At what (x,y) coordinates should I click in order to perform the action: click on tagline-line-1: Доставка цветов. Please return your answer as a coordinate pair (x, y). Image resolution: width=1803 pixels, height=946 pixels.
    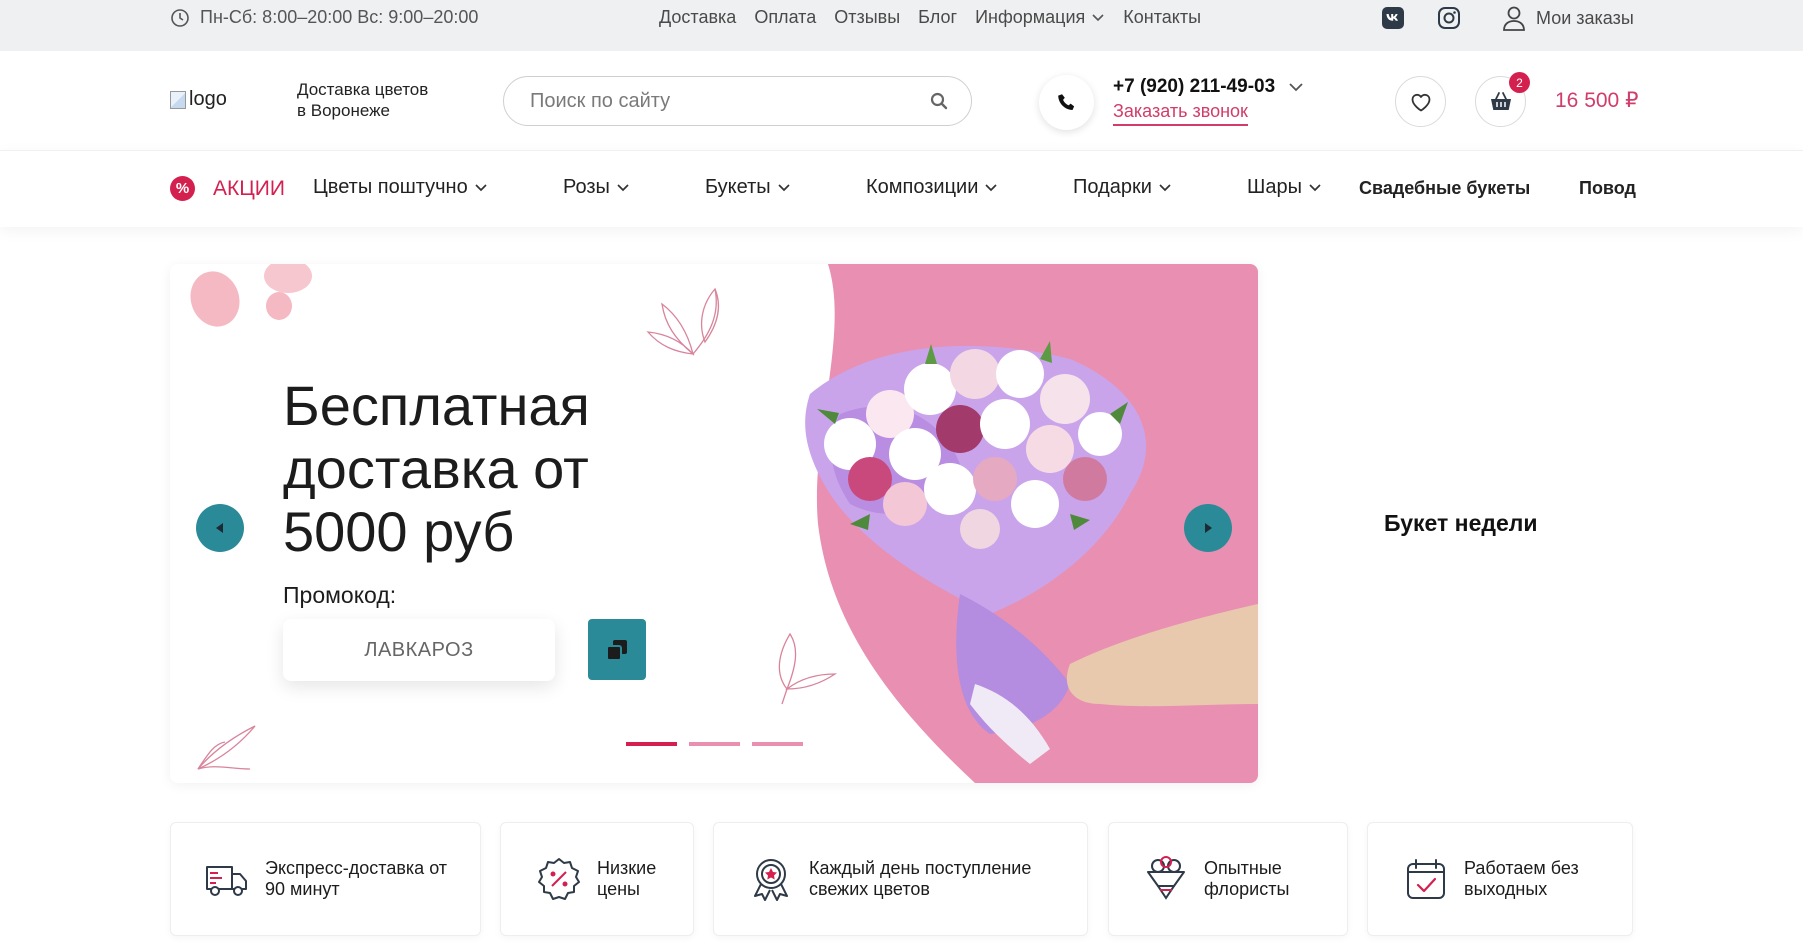
    Looking at the image, I should click on (363, 89).